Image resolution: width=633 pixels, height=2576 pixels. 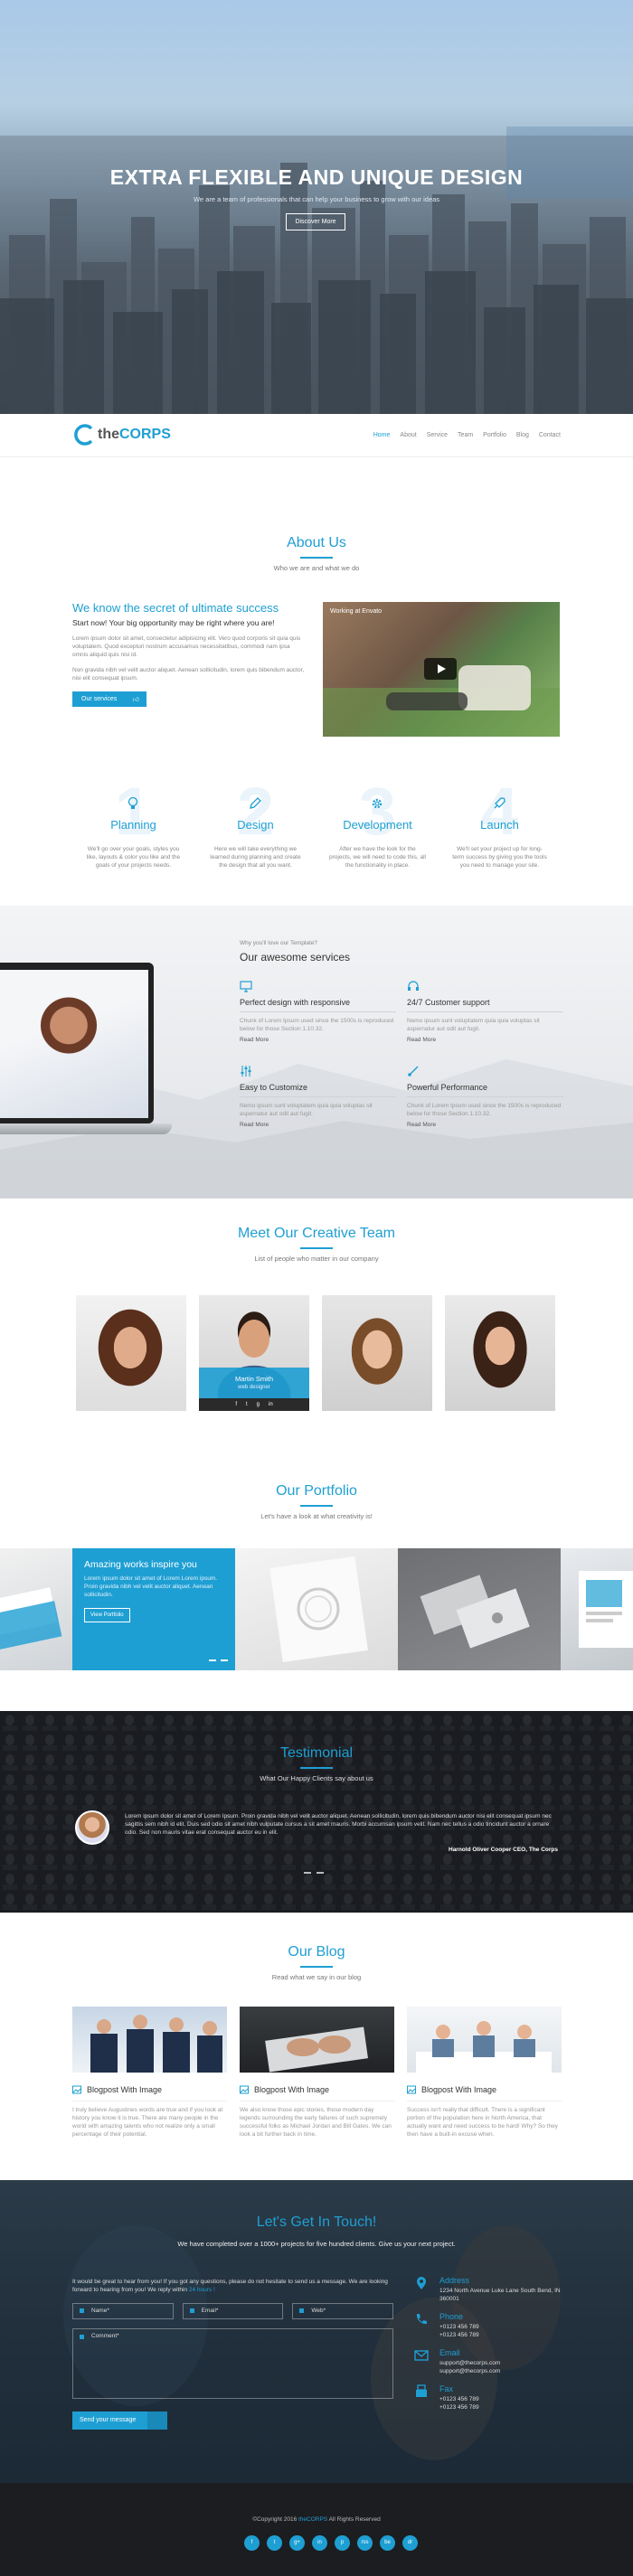 I want to click on rss-icon: rss, so click(x=365, y=2543).